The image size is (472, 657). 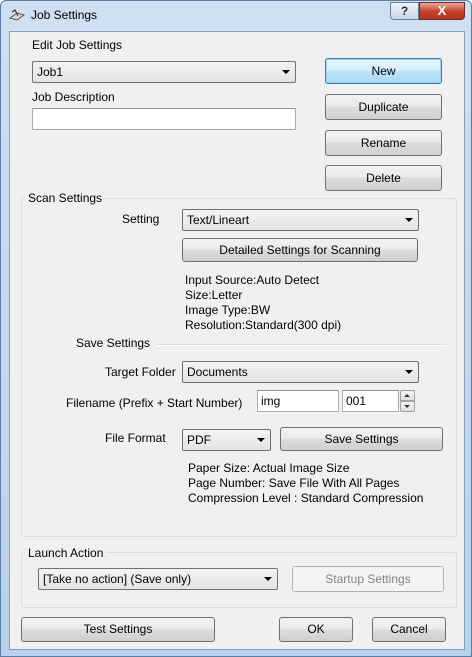 I want to click on job-select: Job1, so click(x=164, y=72).